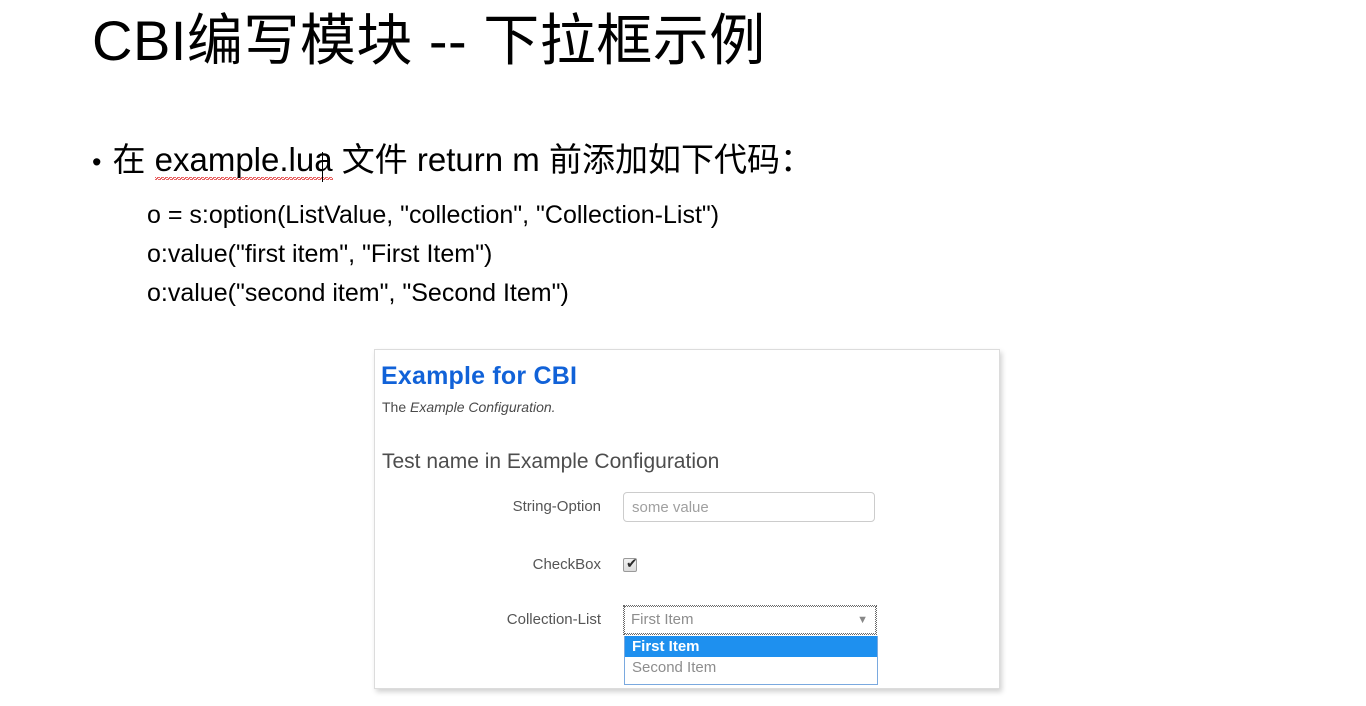 This screenshot has height=706, width=1366. I want to click on checkbox-label: CheckBox, so click(566, 564).